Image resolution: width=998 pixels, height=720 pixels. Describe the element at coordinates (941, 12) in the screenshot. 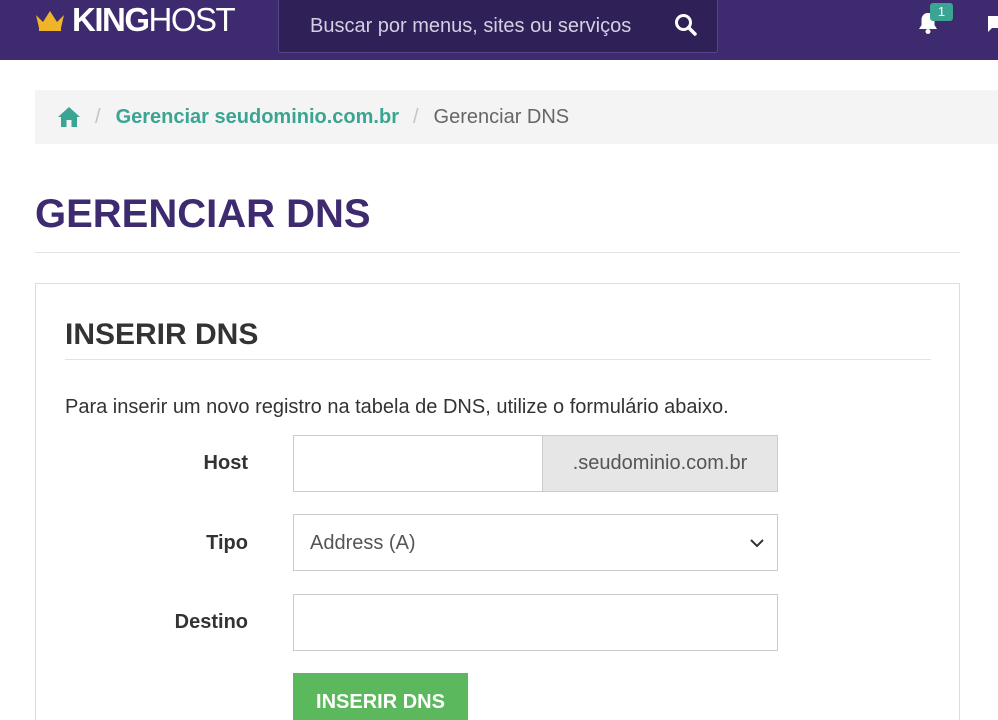

I see `notification-badge: 1` at that location.